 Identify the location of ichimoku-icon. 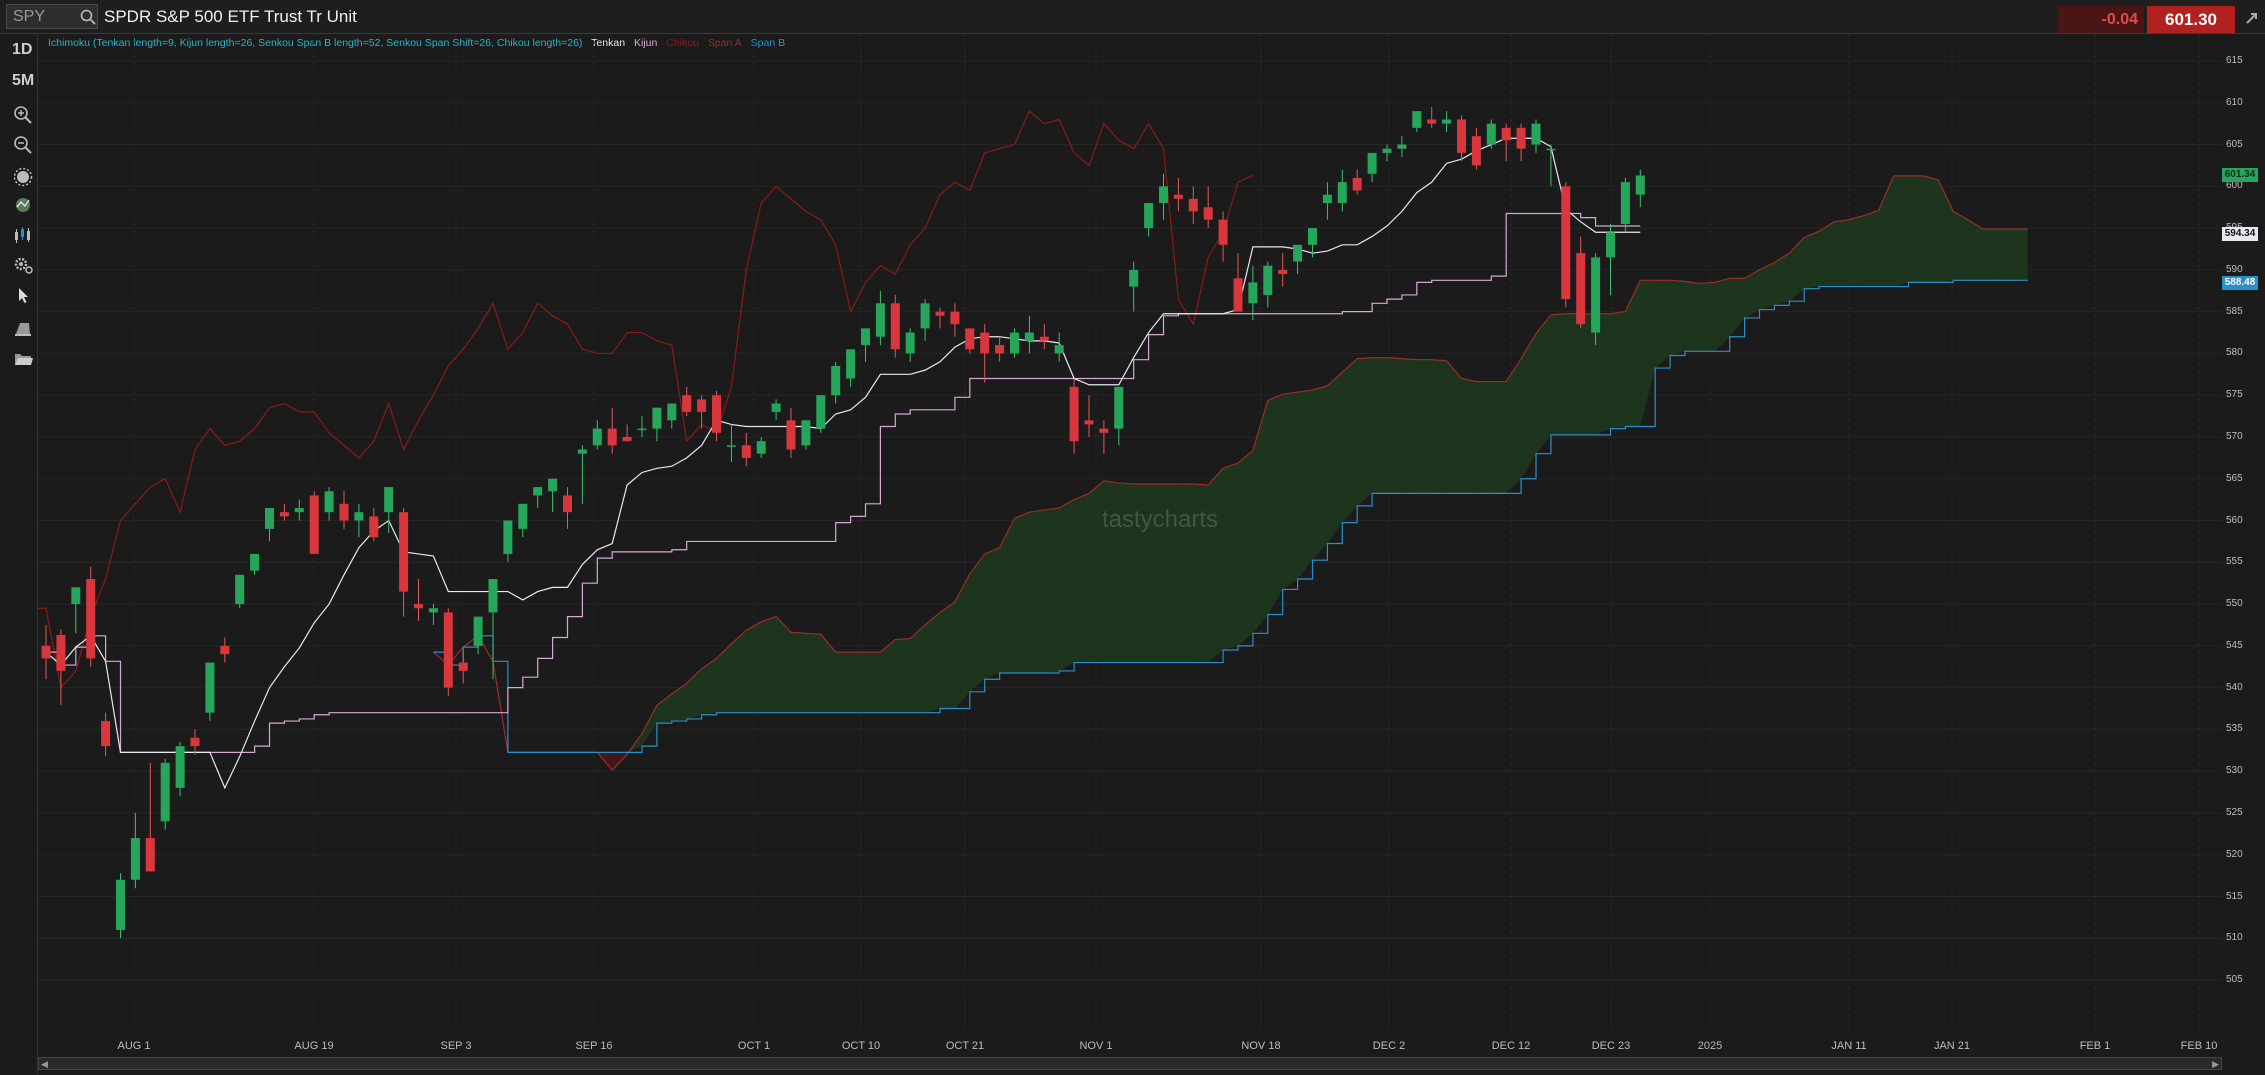
(23, 177).